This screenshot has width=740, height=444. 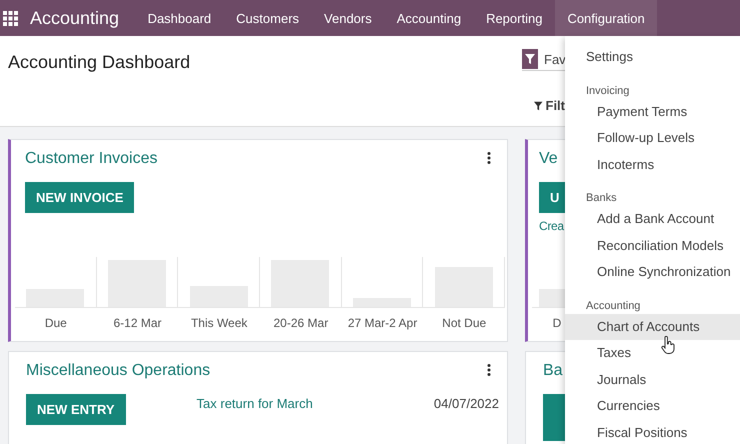 I want to click on nav-menu-item: Reporting, so click(x=514, y=18).